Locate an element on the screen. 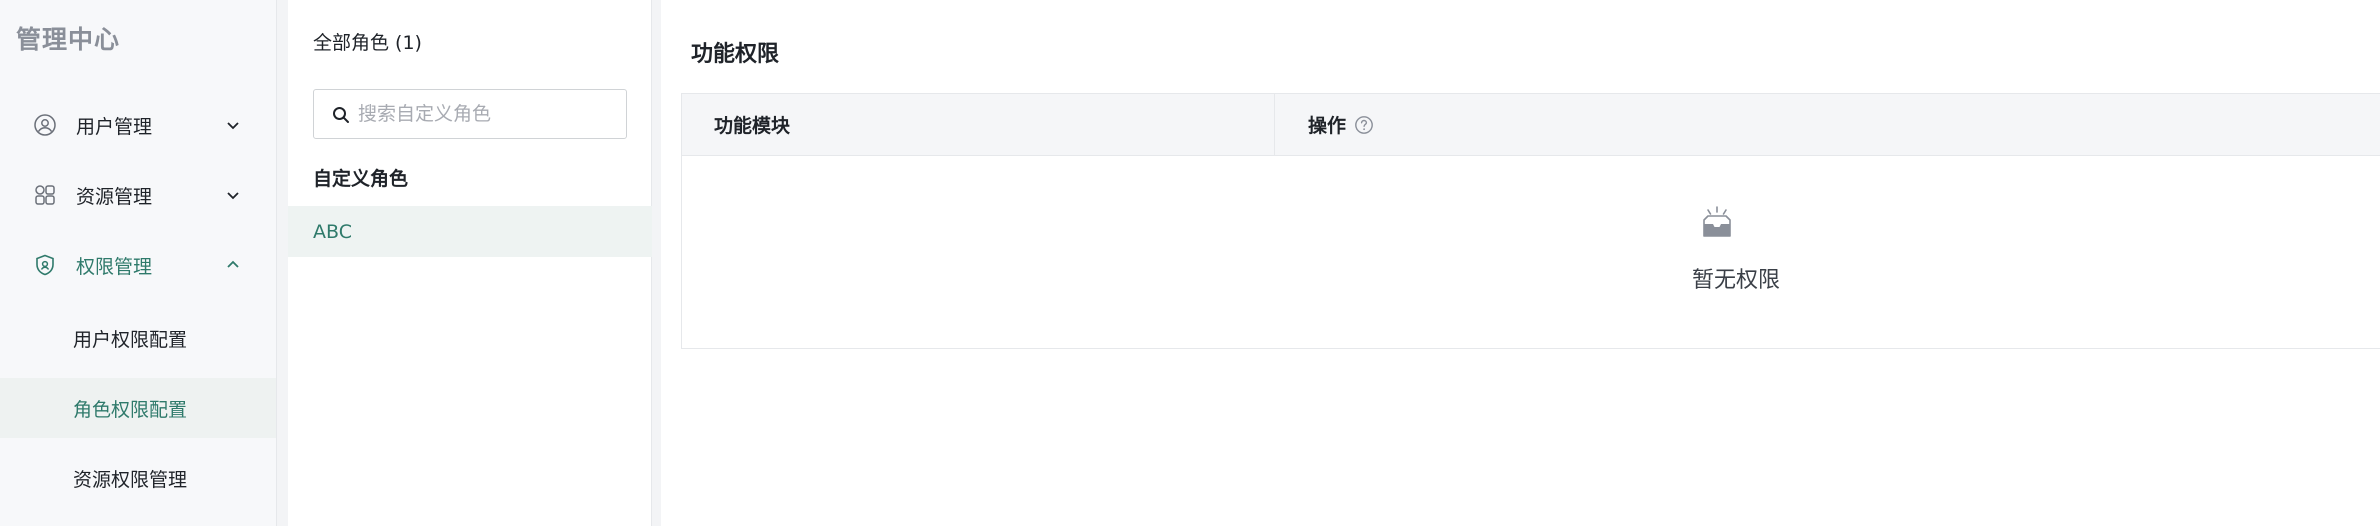 The height and width of the screenshot is (526, 2380). sidebar-subitem-role-permission-config: 角色权限配置 is located at coordinates (138, 408).